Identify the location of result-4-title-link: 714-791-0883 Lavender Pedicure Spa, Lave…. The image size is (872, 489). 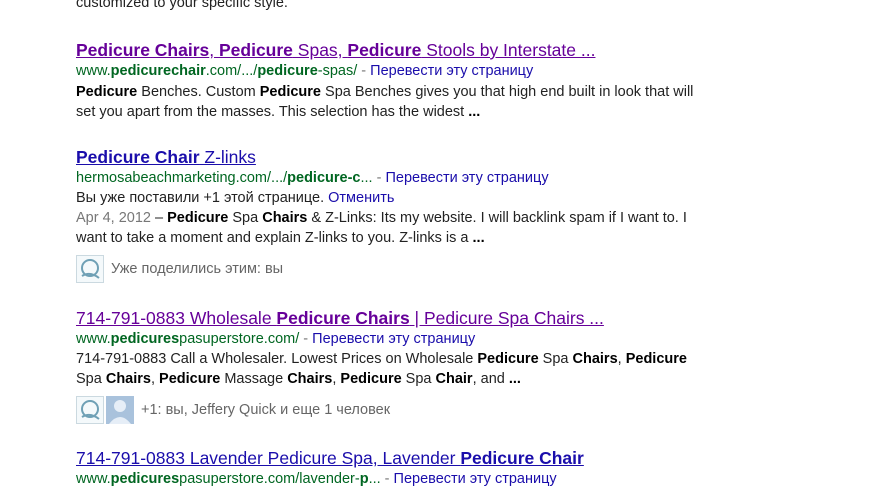
(386, 458).